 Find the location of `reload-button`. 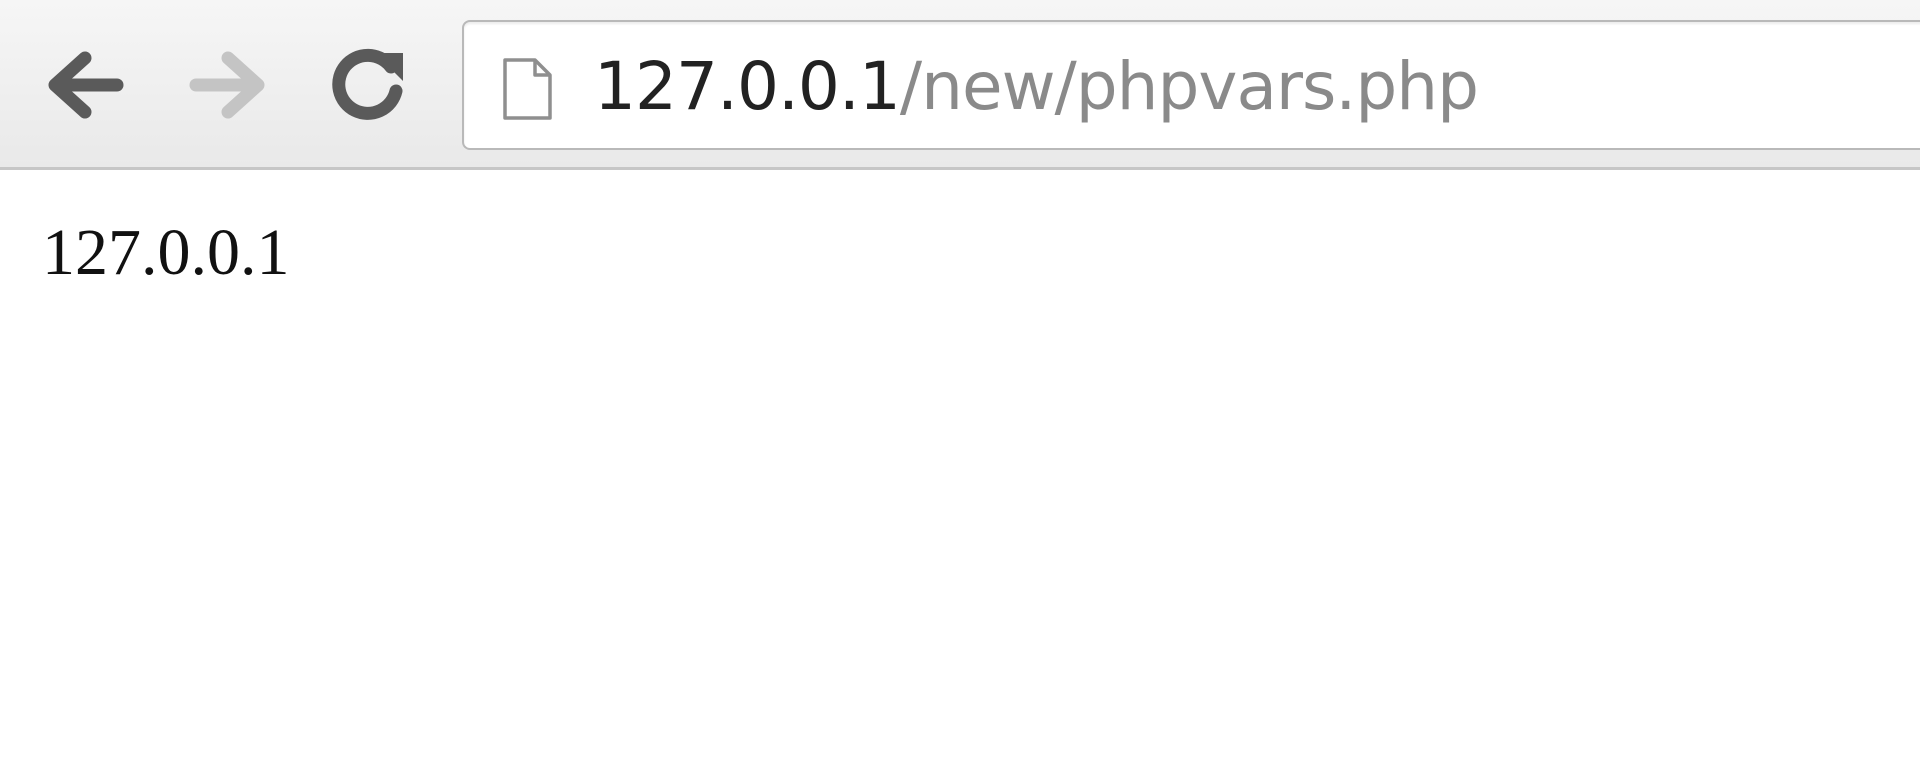

reload-button is located at coordinates (367, 85).